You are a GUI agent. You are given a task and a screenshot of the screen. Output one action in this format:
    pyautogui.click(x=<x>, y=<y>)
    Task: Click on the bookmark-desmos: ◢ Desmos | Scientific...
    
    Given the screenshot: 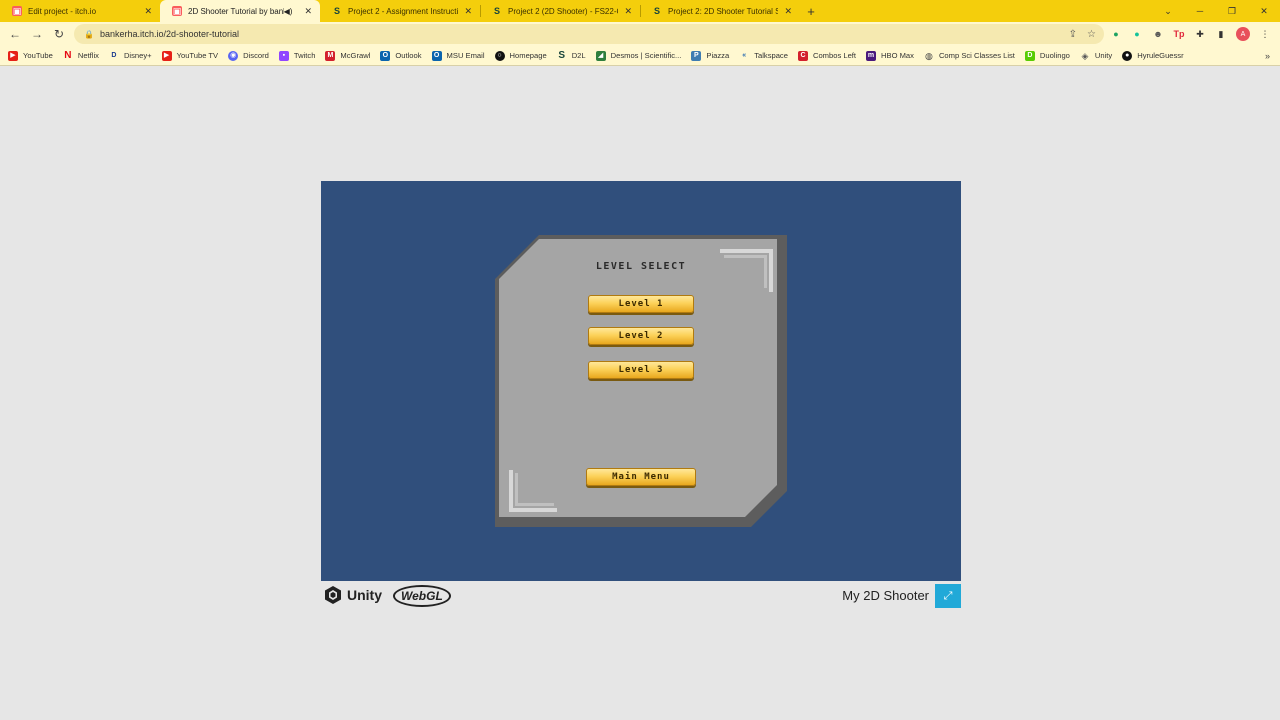 What is the action you would take?
    pyautogui.click(x=638, y=55)
    